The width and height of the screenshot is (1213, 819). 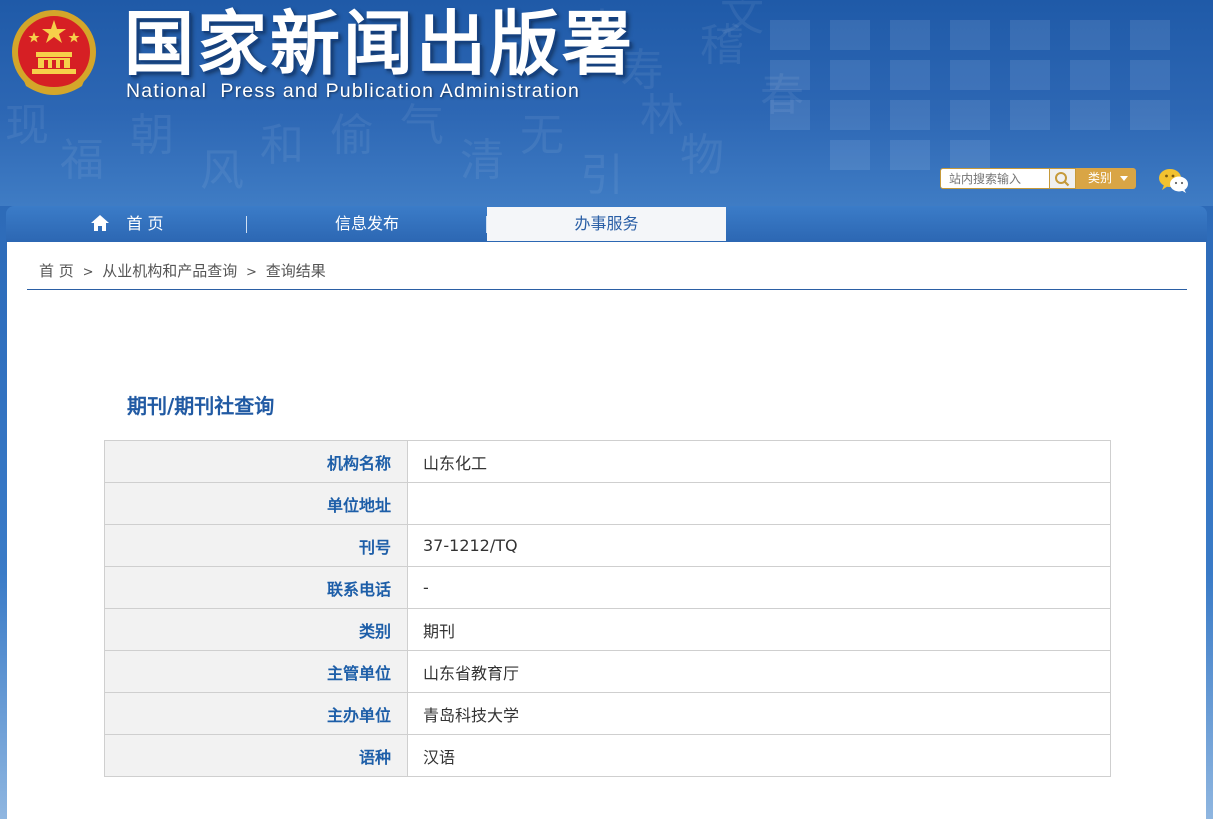 I want to click on row-label: 主办单位, so click(x=256, y=713).